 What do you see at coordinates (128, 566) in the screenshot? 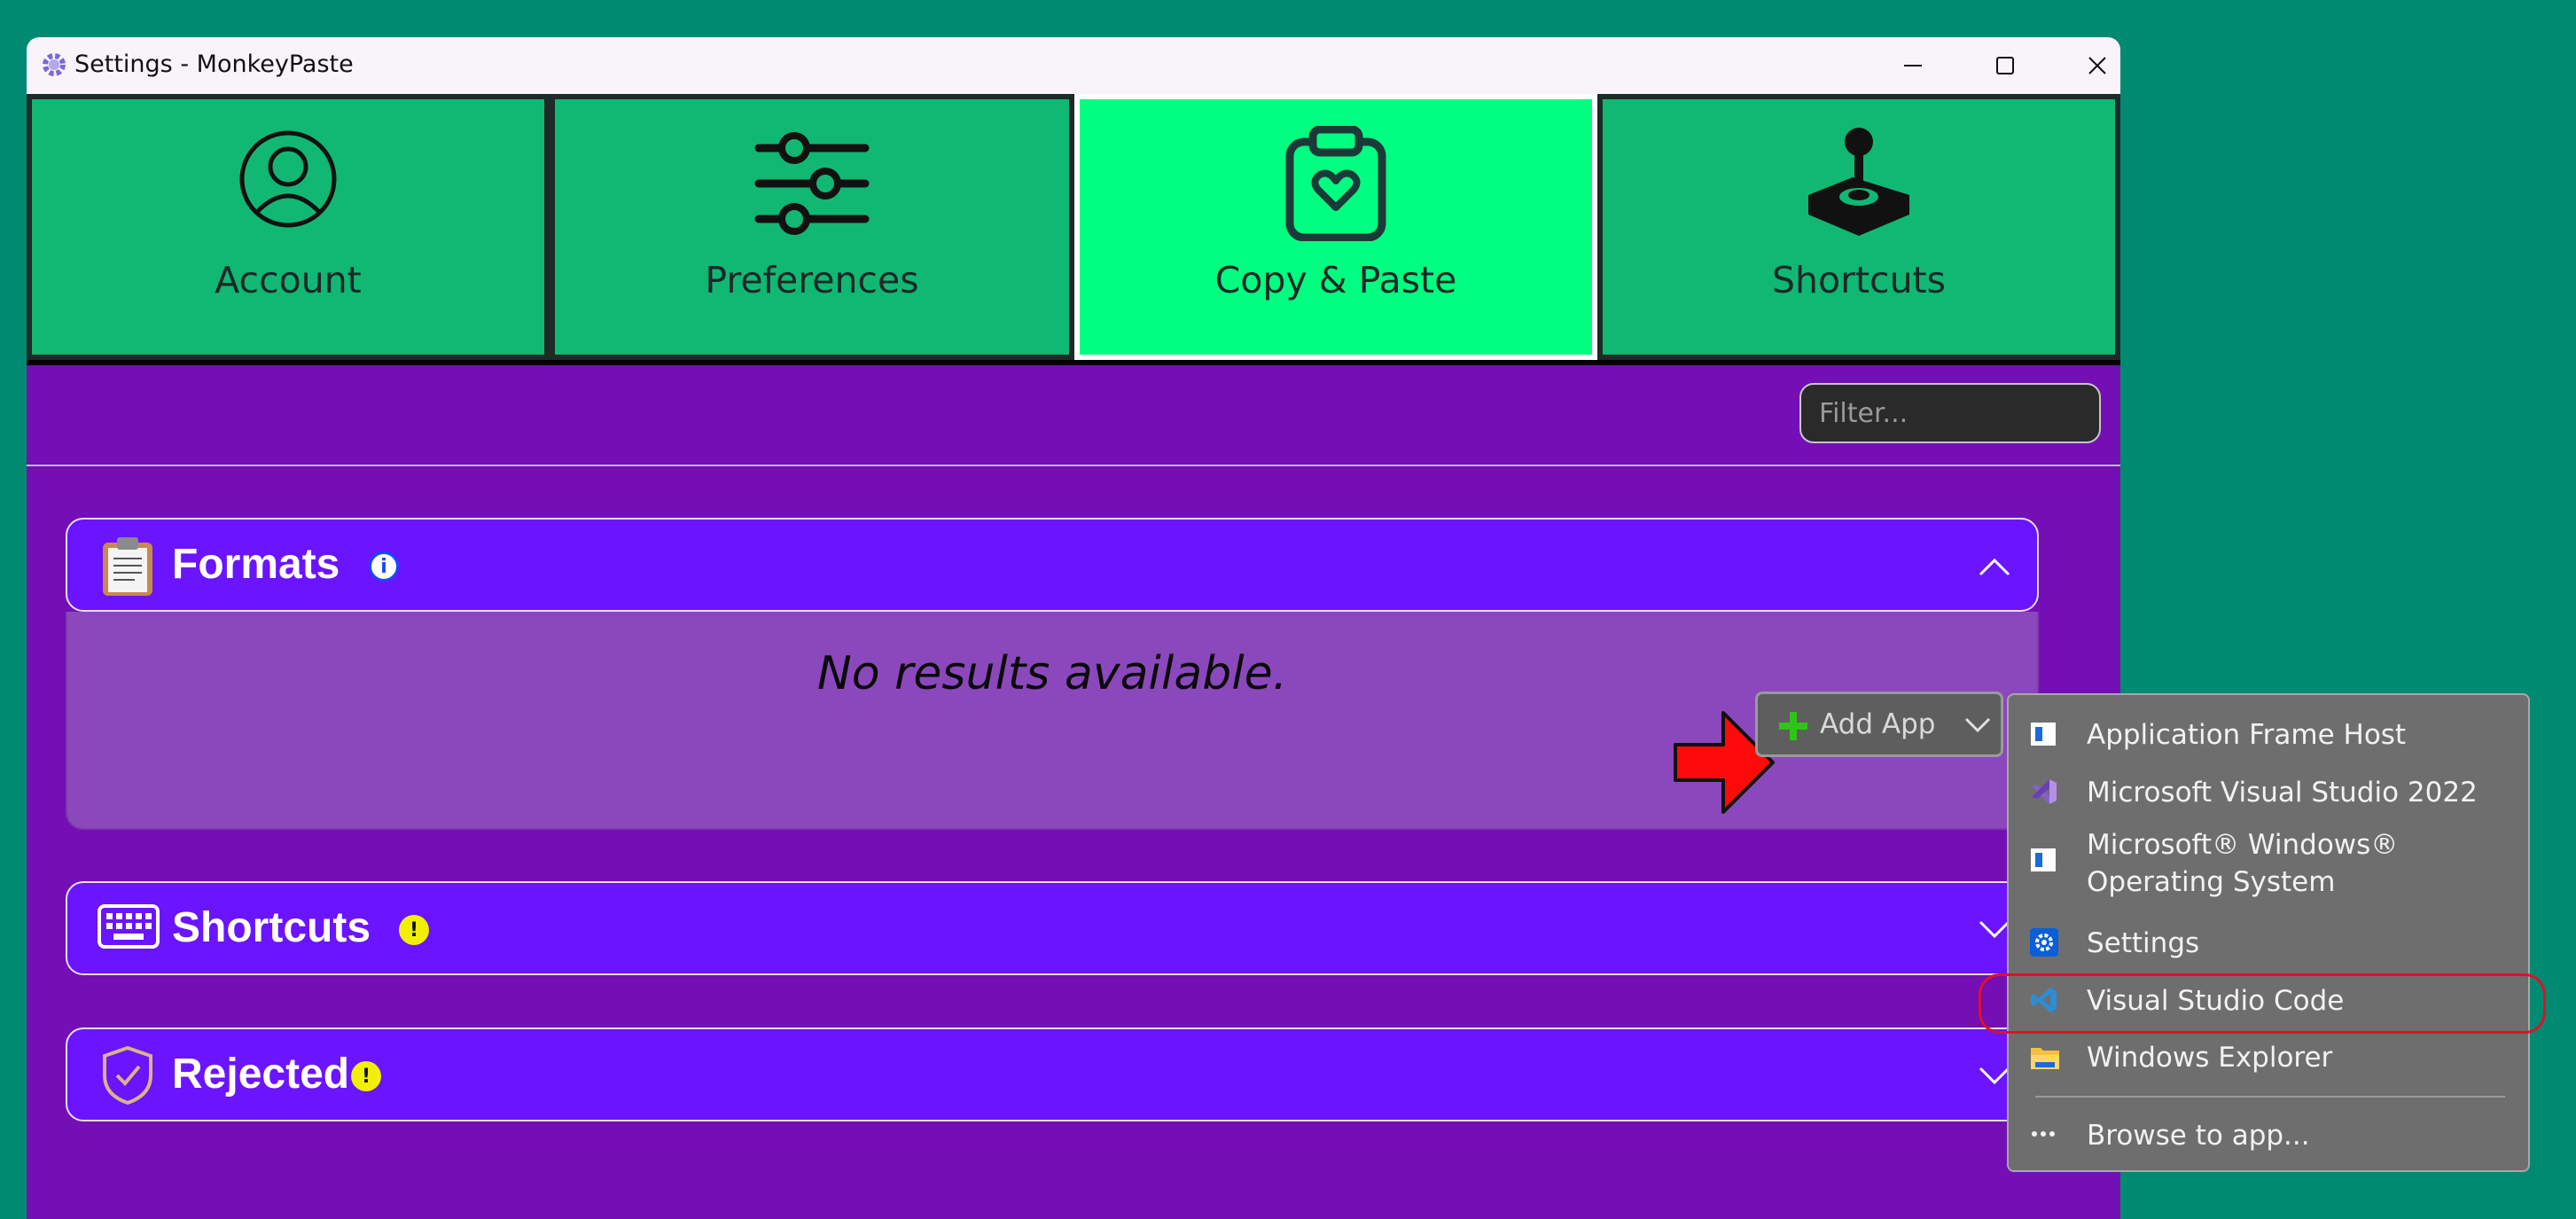
I see `clipboard-icon` at bounding box center [128, 566].